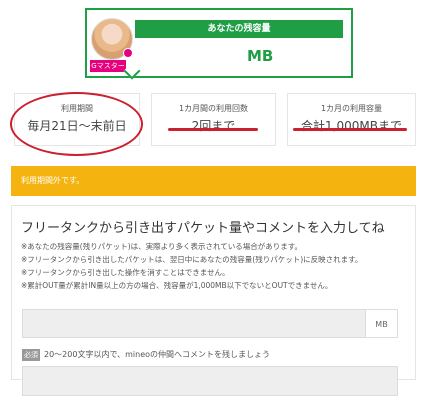  I want to click on stat-capacity: 1カ月の利用容量 合計1,000MBまで, so click(351, 119).